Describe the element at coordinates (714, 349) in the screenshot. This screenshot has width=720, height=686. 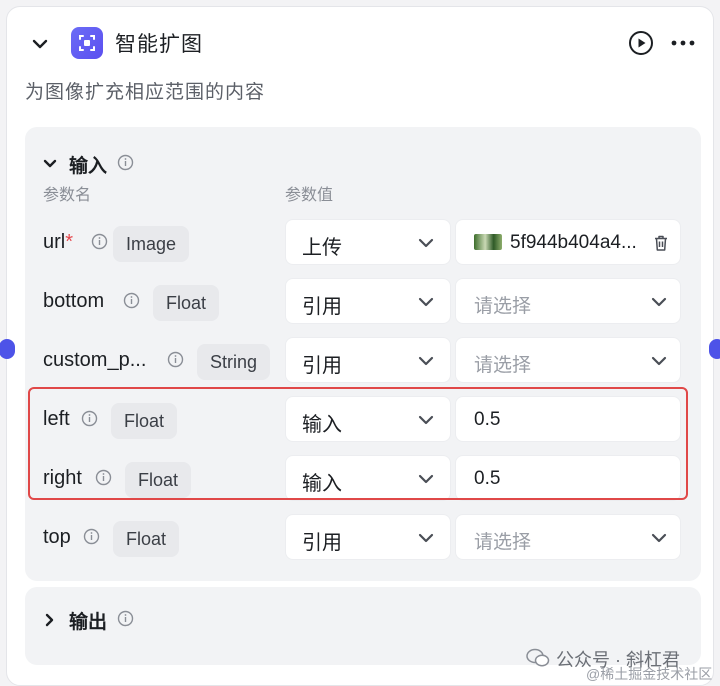
I see `output-port-handle` at that location.